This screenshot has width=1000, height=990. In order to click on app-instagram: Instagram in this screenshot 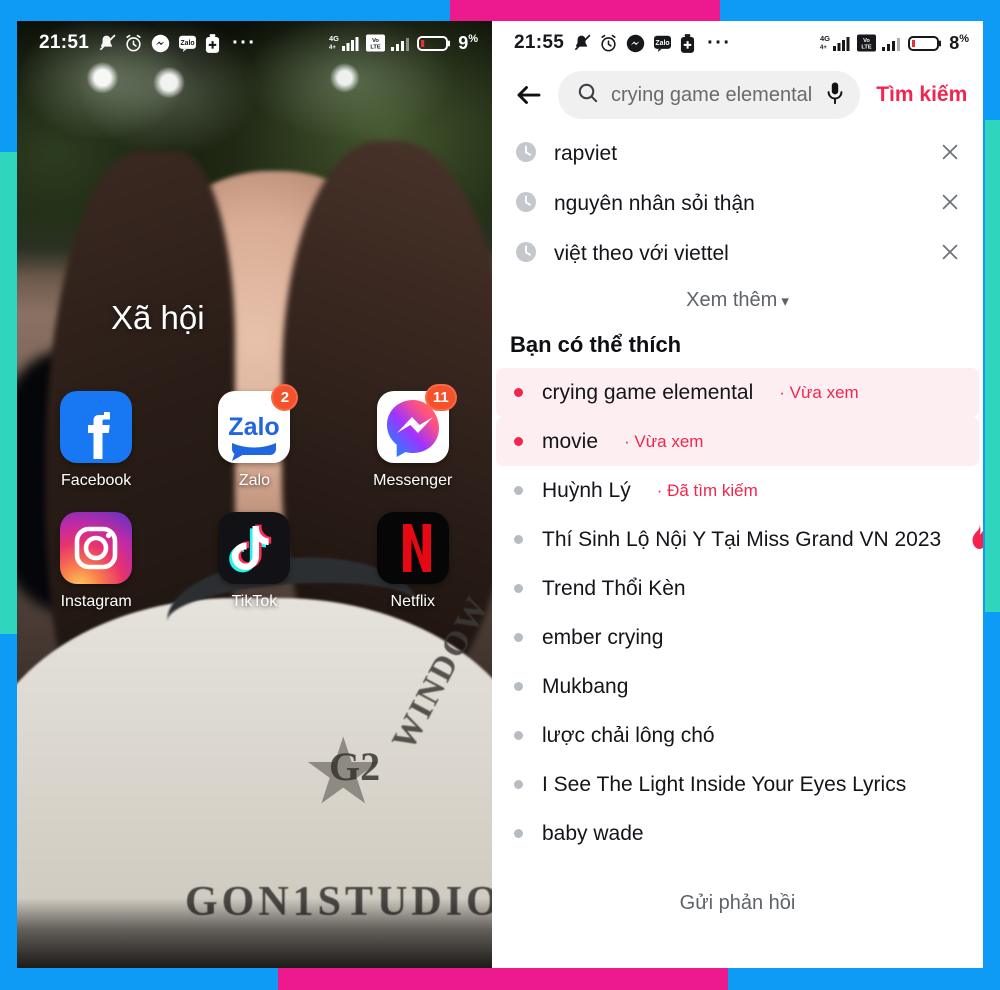, I will do `click(96, 561)`.